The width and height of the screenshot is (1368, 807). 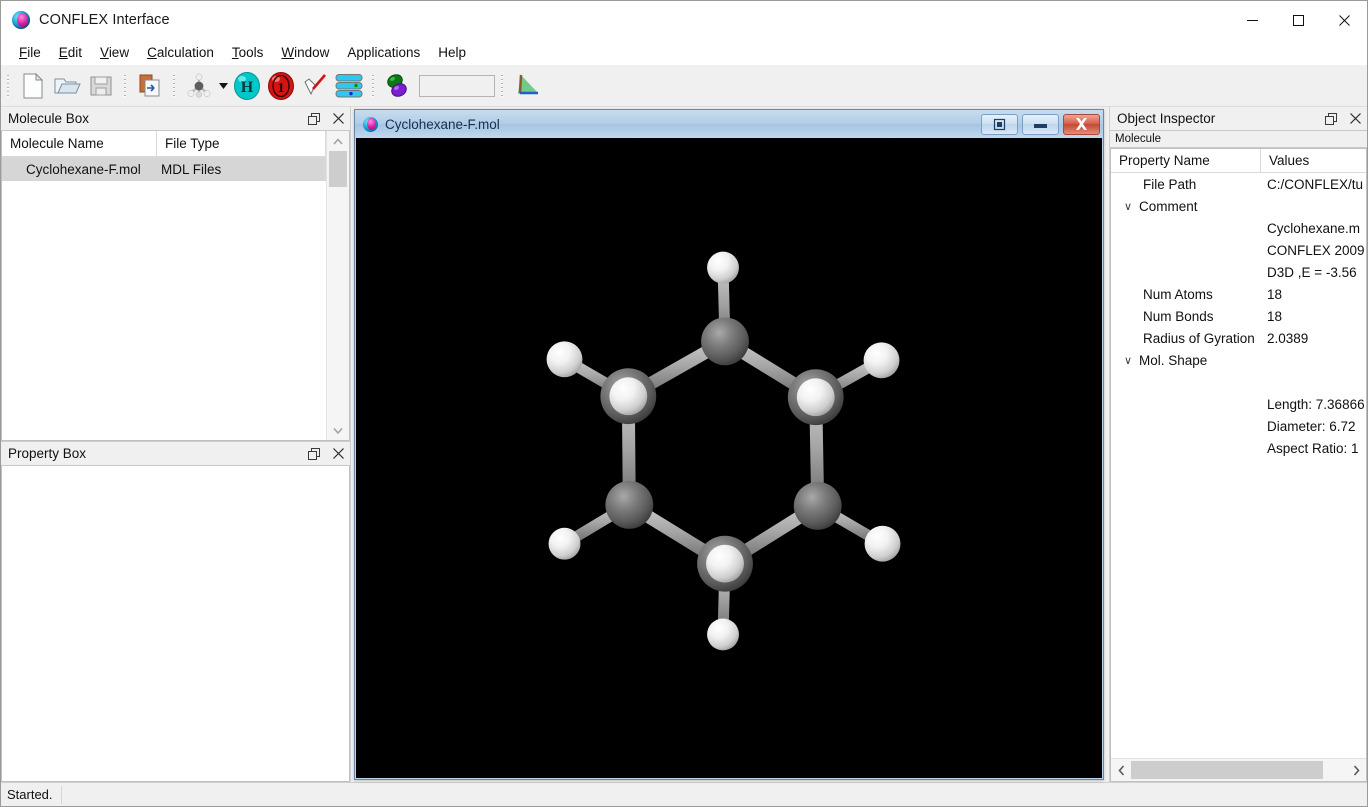 I want to click on object-inspector-row: Num Atoms 18, so click(x=1238, y=294).